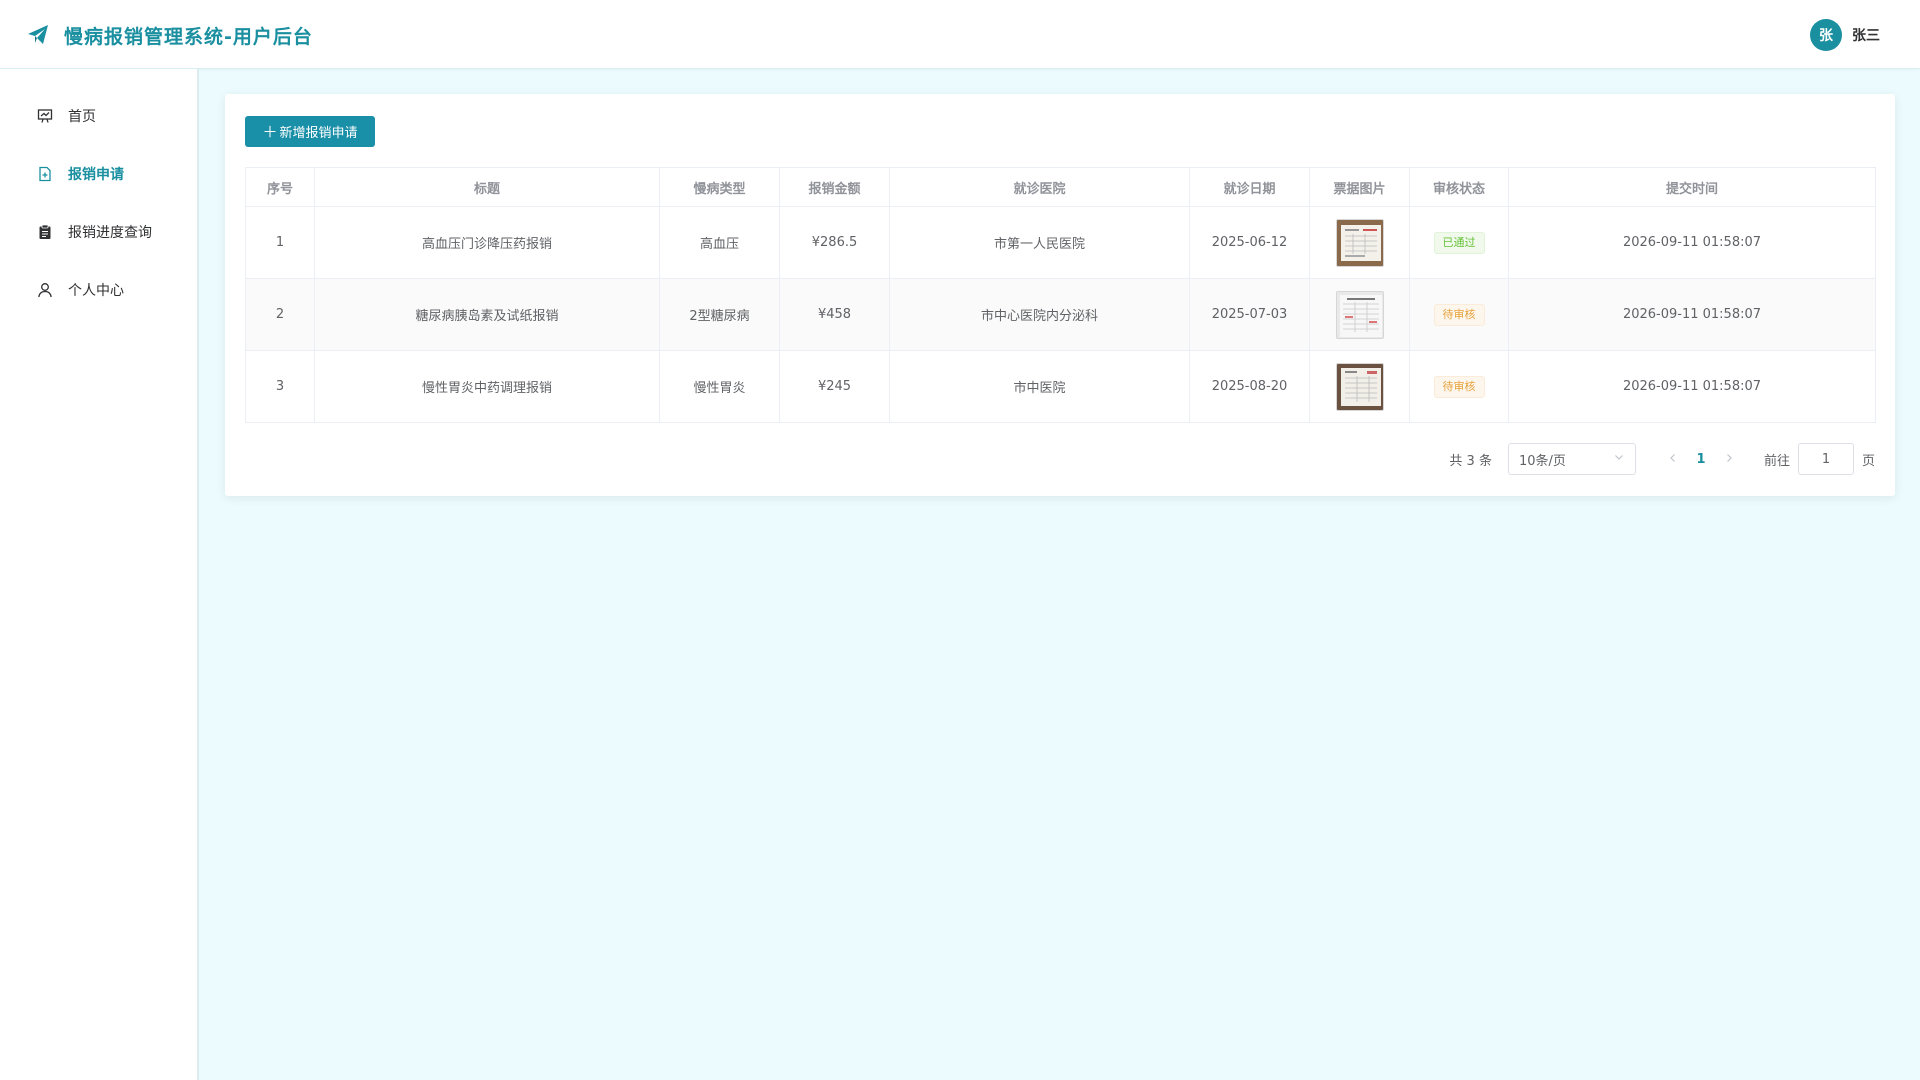 The height and width of the screenshot is (1080, 1920). What do you see at coordinates (834, 187) in the screenshot?
I see `column-header-amount: 报销金额` at bounding box center [834, 187].